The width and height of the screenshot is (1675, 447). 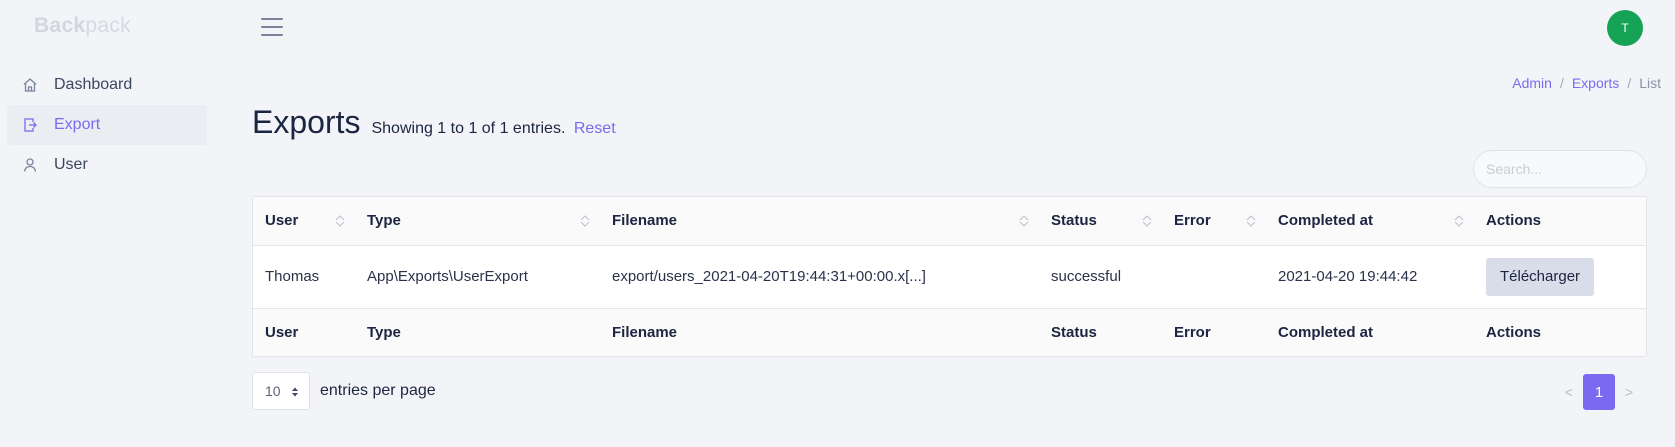 What do you see at coordinates (1569, 392) in the screenshot?
I see `prev-page-button: <` at bounding box center [1569, 392].